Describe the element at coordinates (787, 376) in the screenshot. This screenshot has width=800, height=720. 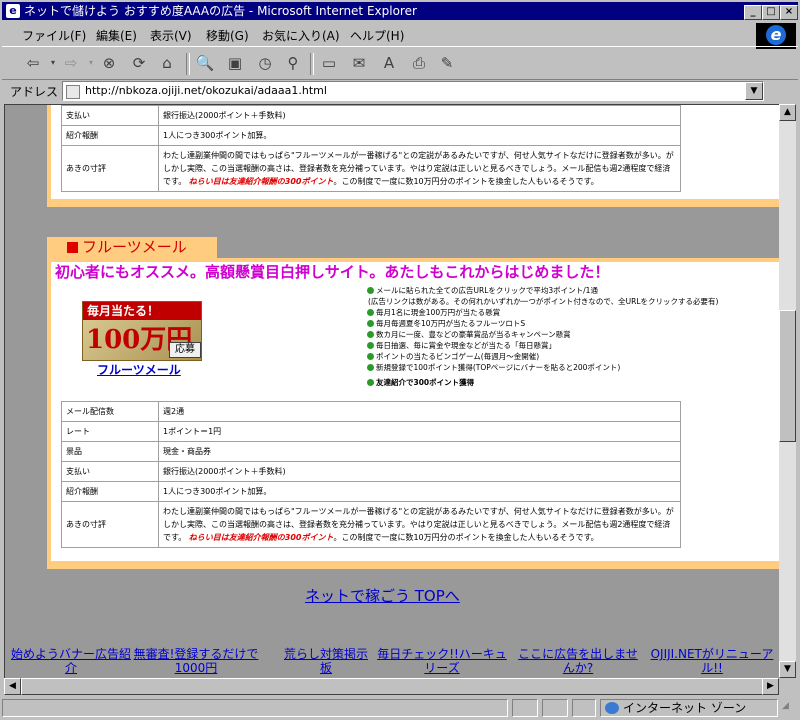
I see `vertical-scroll-thumb` at that location.